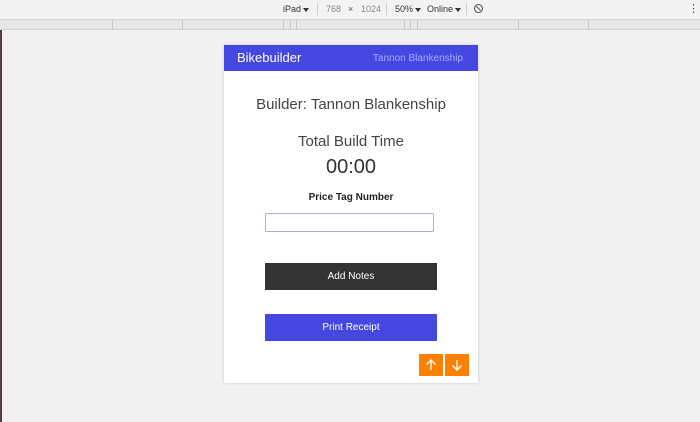 This screenshot has width=700, height=422. Describe the element at coordinates (440, 9) in the screenshot. I see `network-select-label: Online` at that location.